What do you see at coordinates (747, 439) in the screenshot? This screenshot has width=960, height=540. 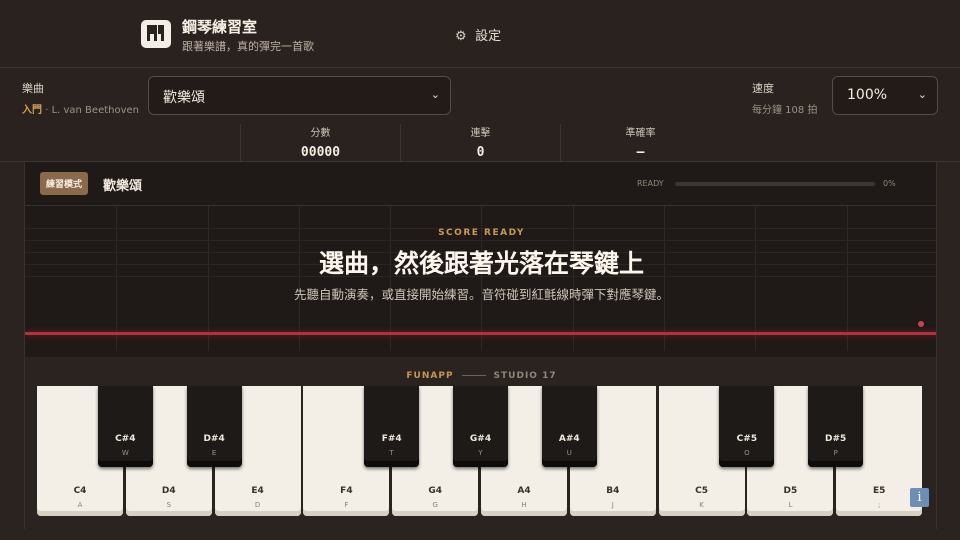 I see `key-note-label: C#5` at bounding box center [747, 439].